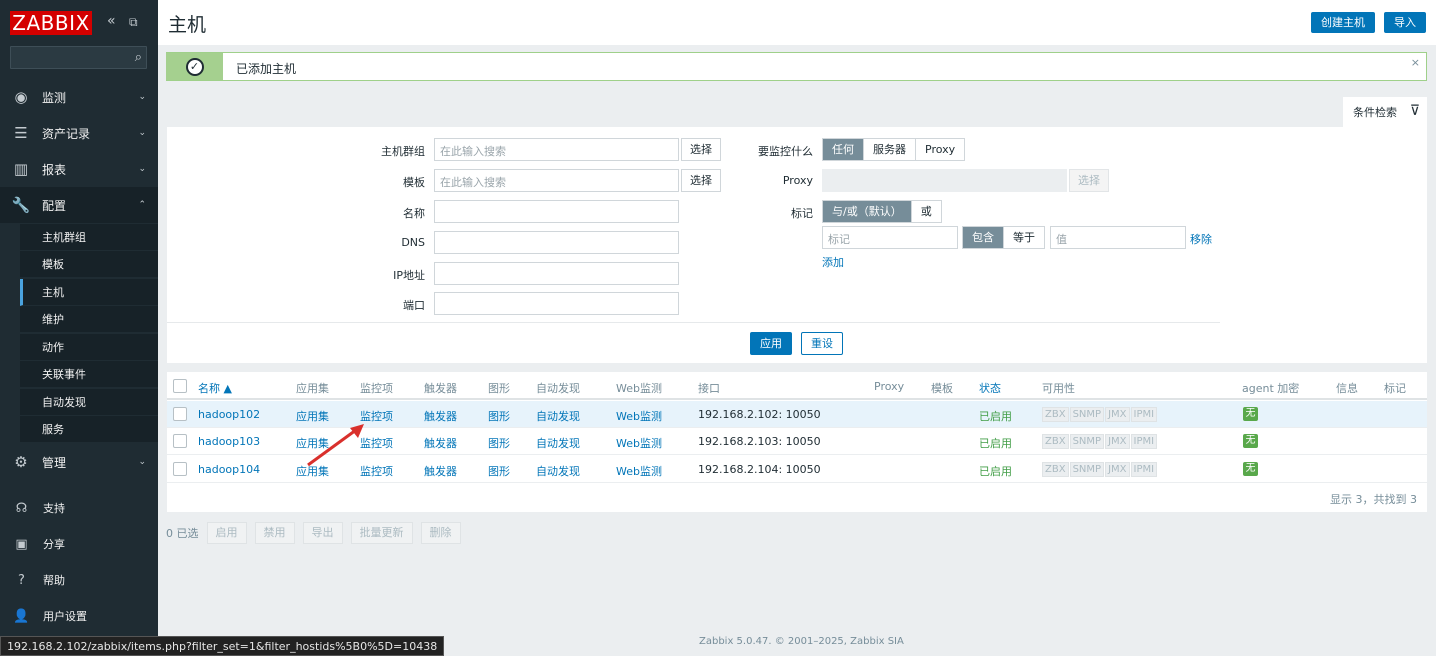  I want to click on host-name-link: hadoop103, so click(229, 441).